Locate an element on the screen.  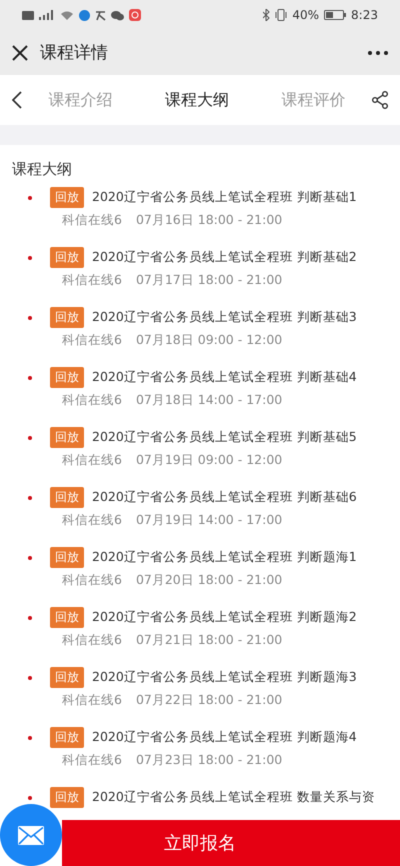
message-button is located at coordinates (31, 835).